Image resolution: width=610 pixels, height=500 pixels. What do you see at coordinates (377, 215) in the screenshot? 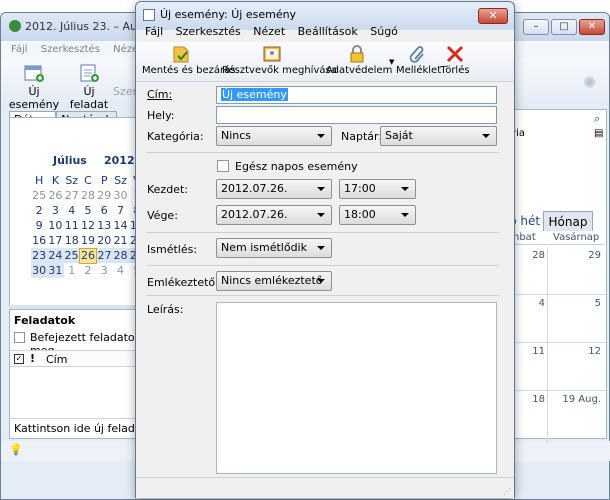
I see `end-time-picker: 18:00` at bounding box center [377, 215].